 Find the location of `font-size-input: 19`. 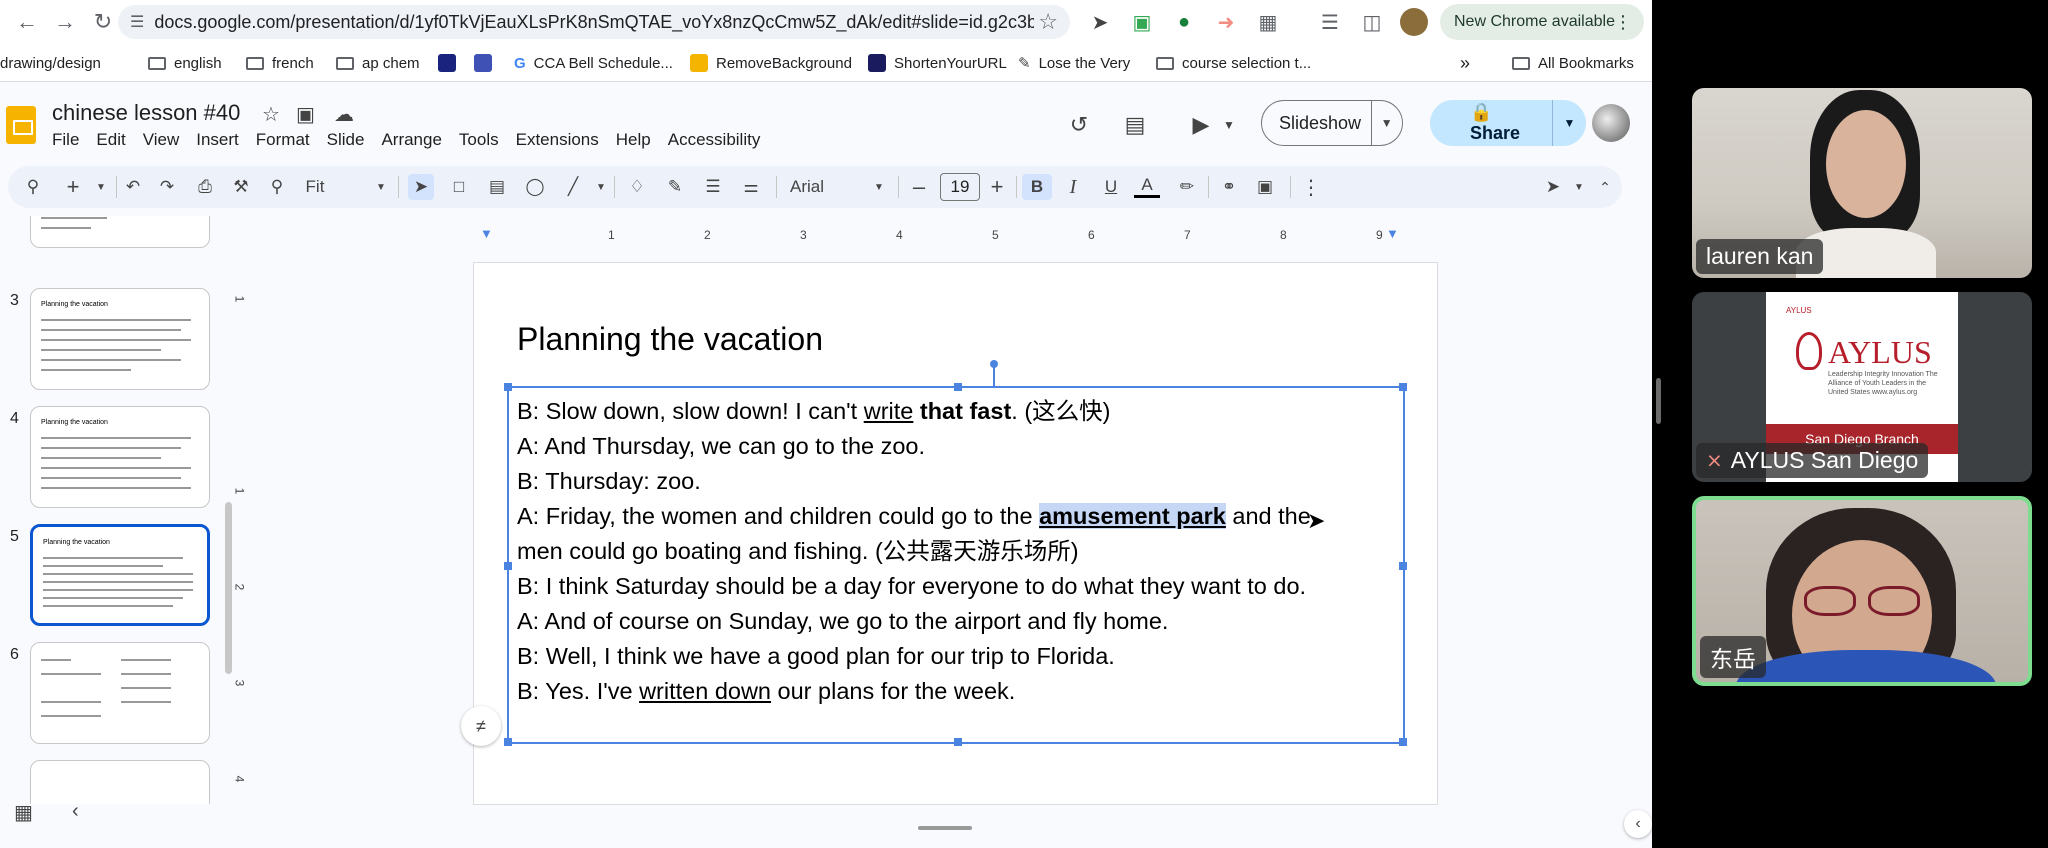

font-size-input: 19 is located at coordinates (960, 187).